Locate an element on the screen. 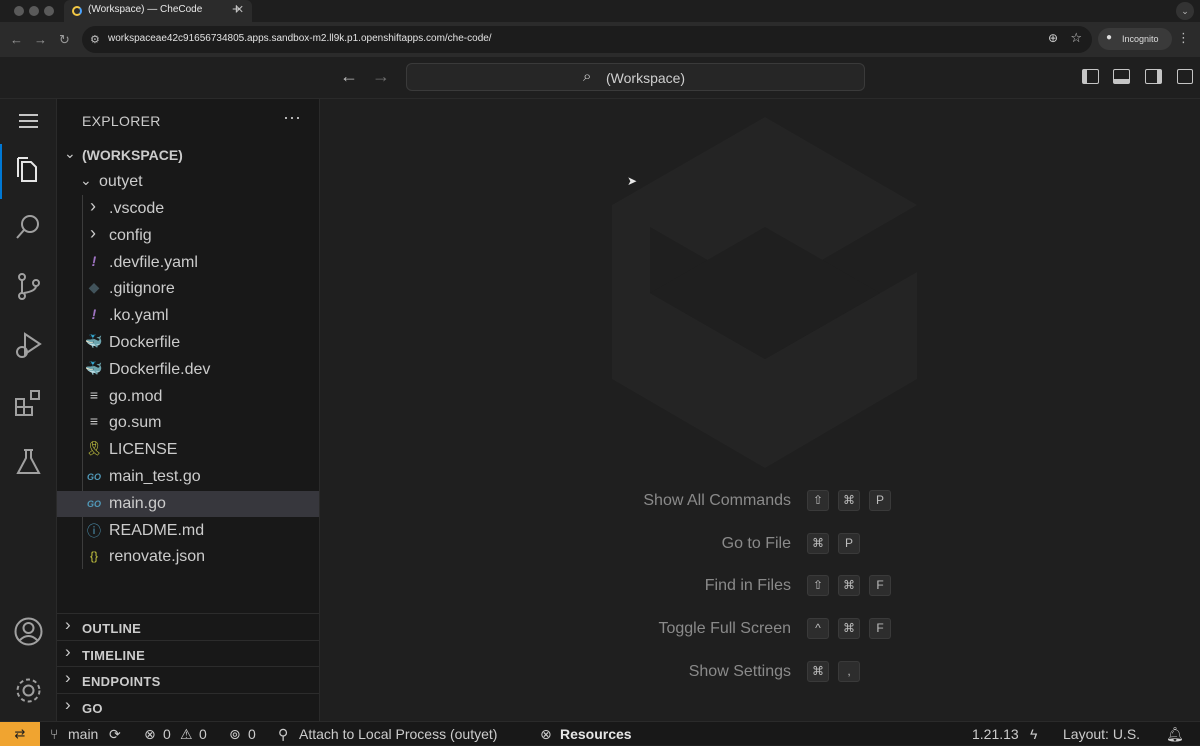  tree-item-label: Dockerfile is located at coordinates (145, 342).